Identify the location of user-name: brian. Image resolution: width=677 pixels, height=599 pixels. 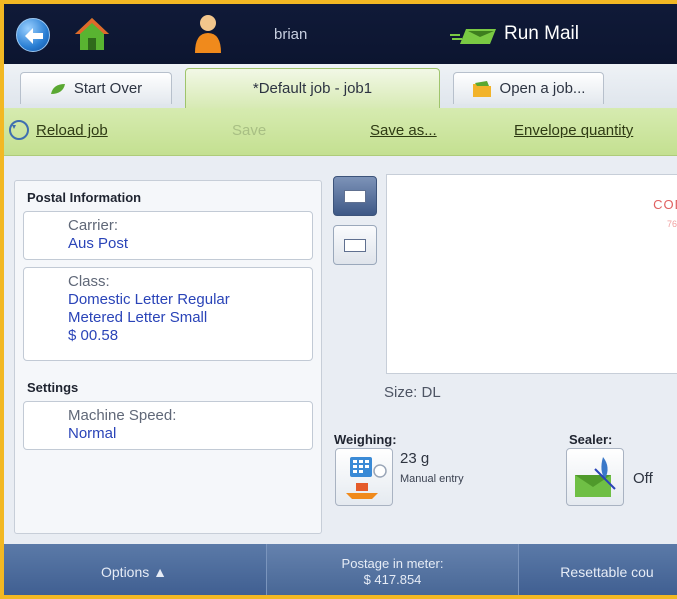
(291, 34).